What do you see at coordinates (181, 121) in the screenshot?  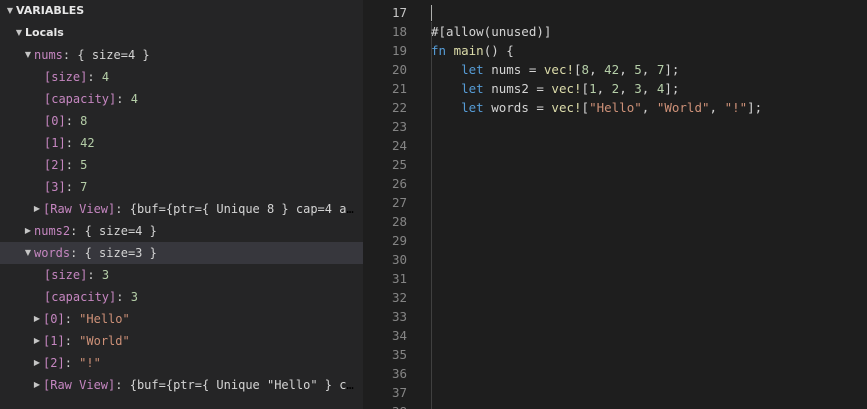 I see `variable-child: [0]: 8` at bounding box center [181, 121].